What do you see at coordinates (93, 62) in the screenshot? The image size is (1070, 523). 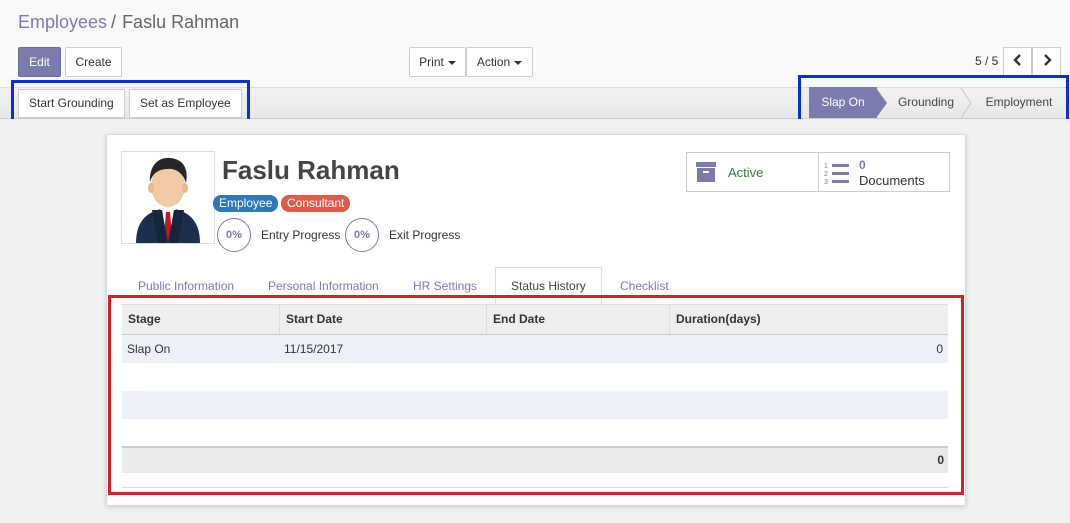 I see `create-button: Create` at bounding box center [93, 62].